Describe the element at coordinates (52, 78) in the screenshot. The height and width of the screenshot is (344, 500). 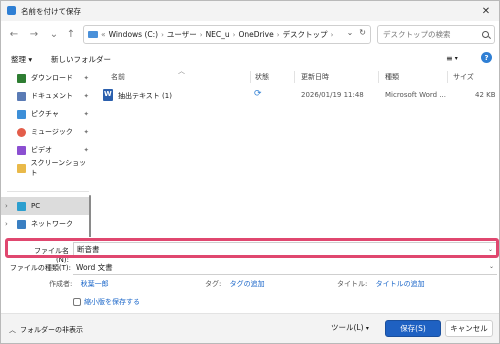
I see `nav-item-label: ダウンロード` at that location.